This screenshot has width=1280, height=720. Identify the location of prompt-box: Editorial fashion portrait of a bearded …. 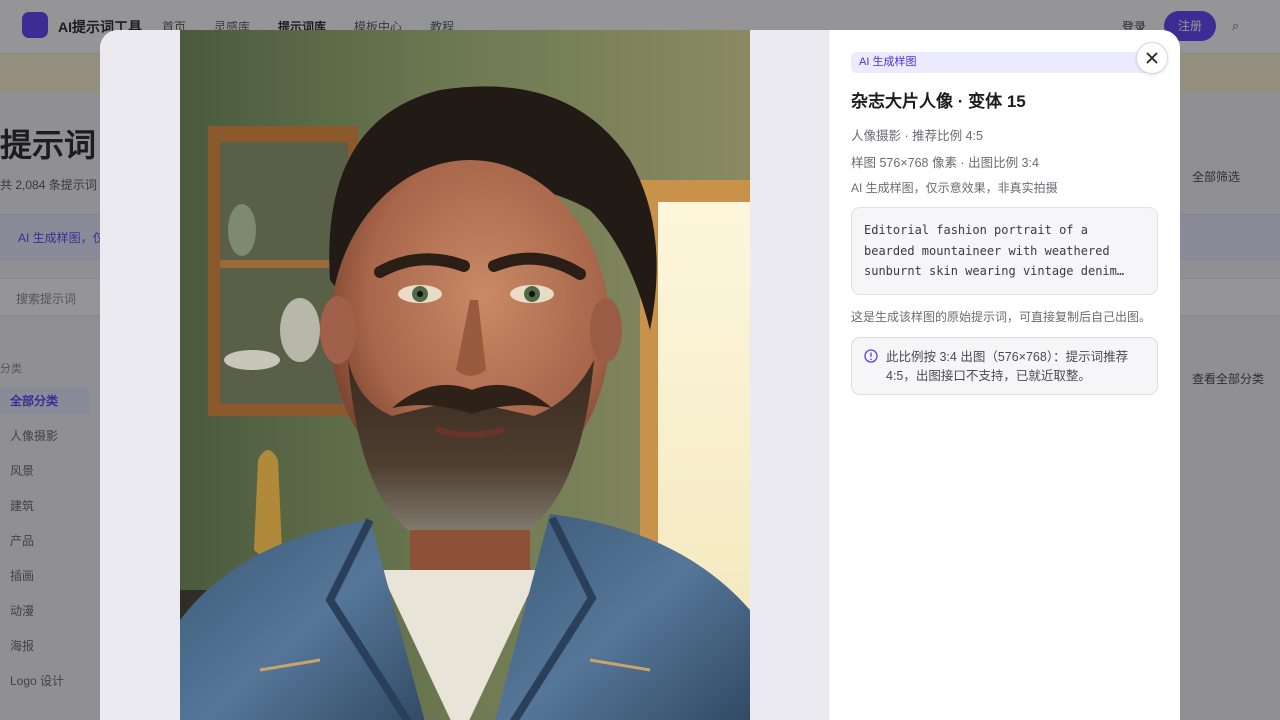
(1004, 251).